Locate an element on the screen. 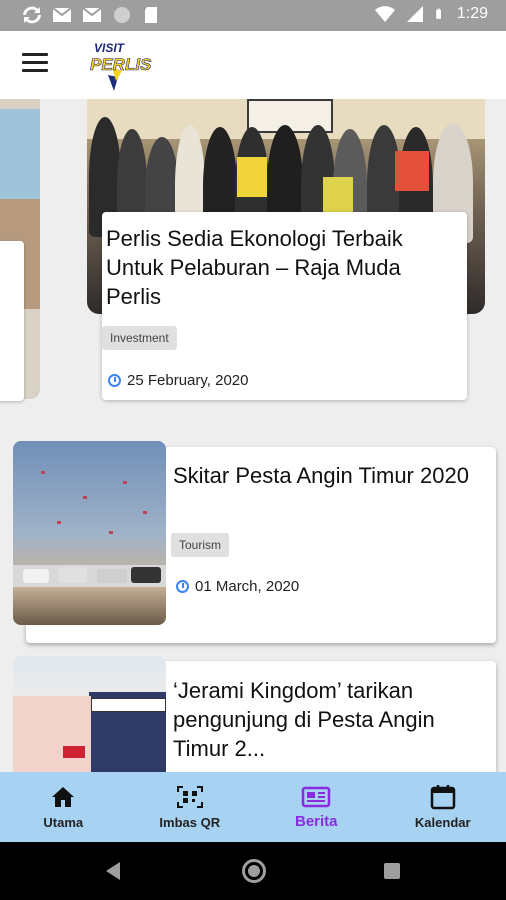 This screenshot has width=506, height=900. circle-icon is located at coordinates (122, 15).